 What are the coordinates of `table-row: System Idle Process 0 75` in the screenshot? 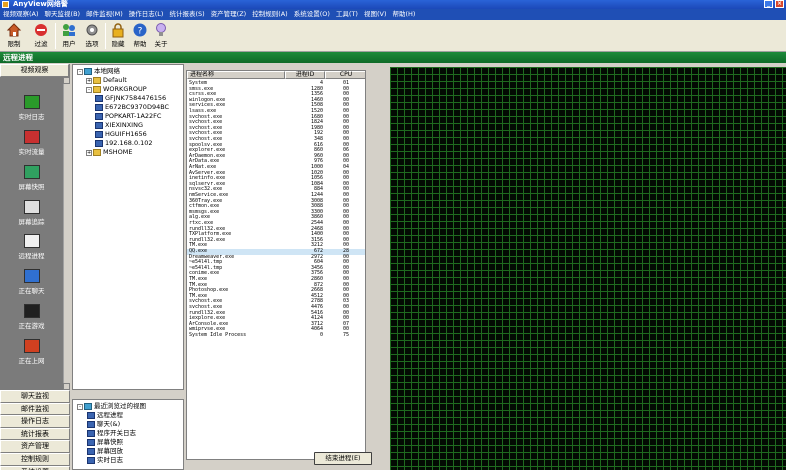 It's located at (276, 335).